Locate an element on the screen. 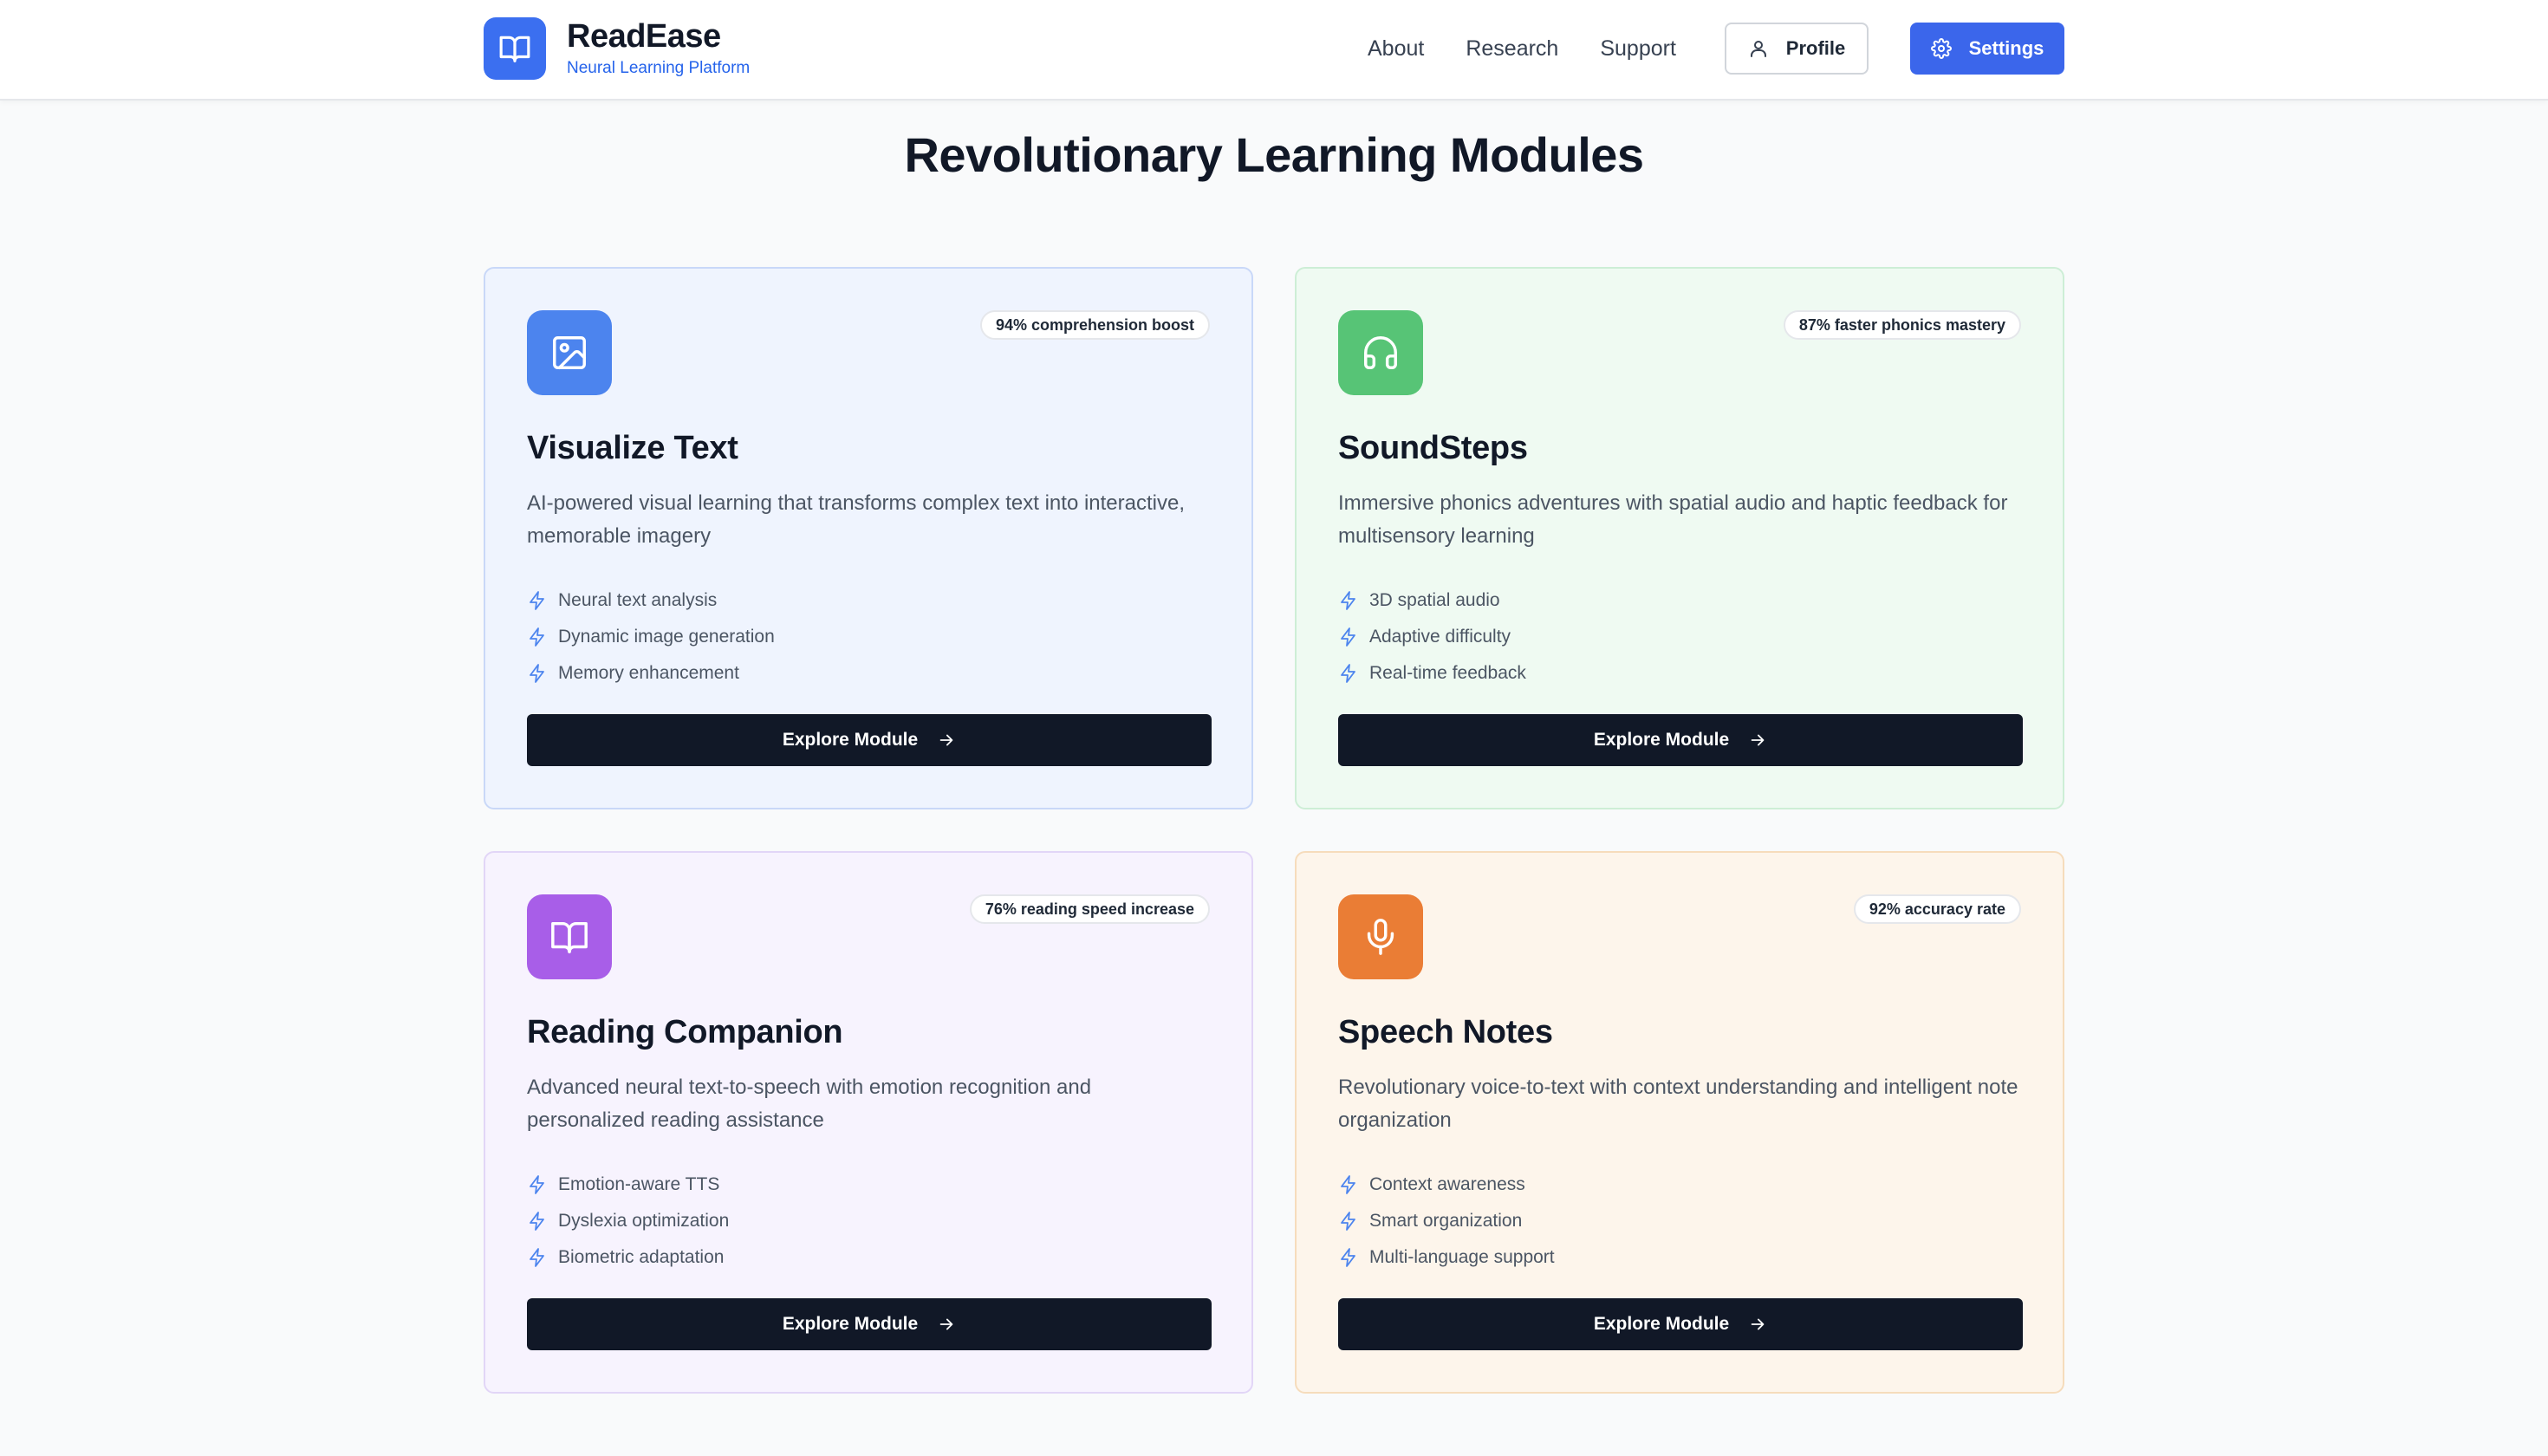 The image size is (2548, 1456). stat-badge: 94% comprehension boost is located at coordinates (1094, 325).